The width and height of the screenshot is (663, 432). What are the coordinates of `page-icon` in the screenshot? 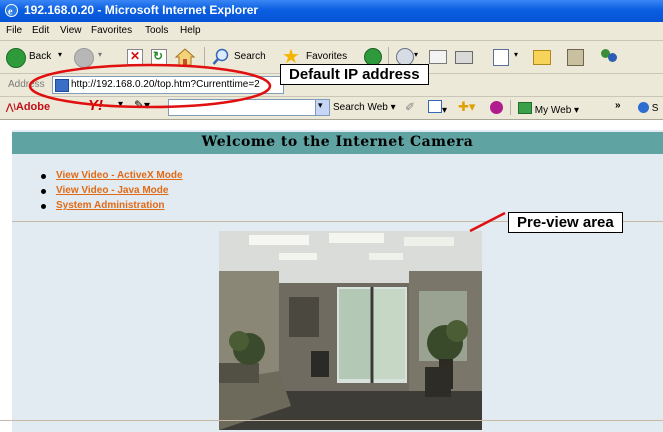 It's located at (62, 85).